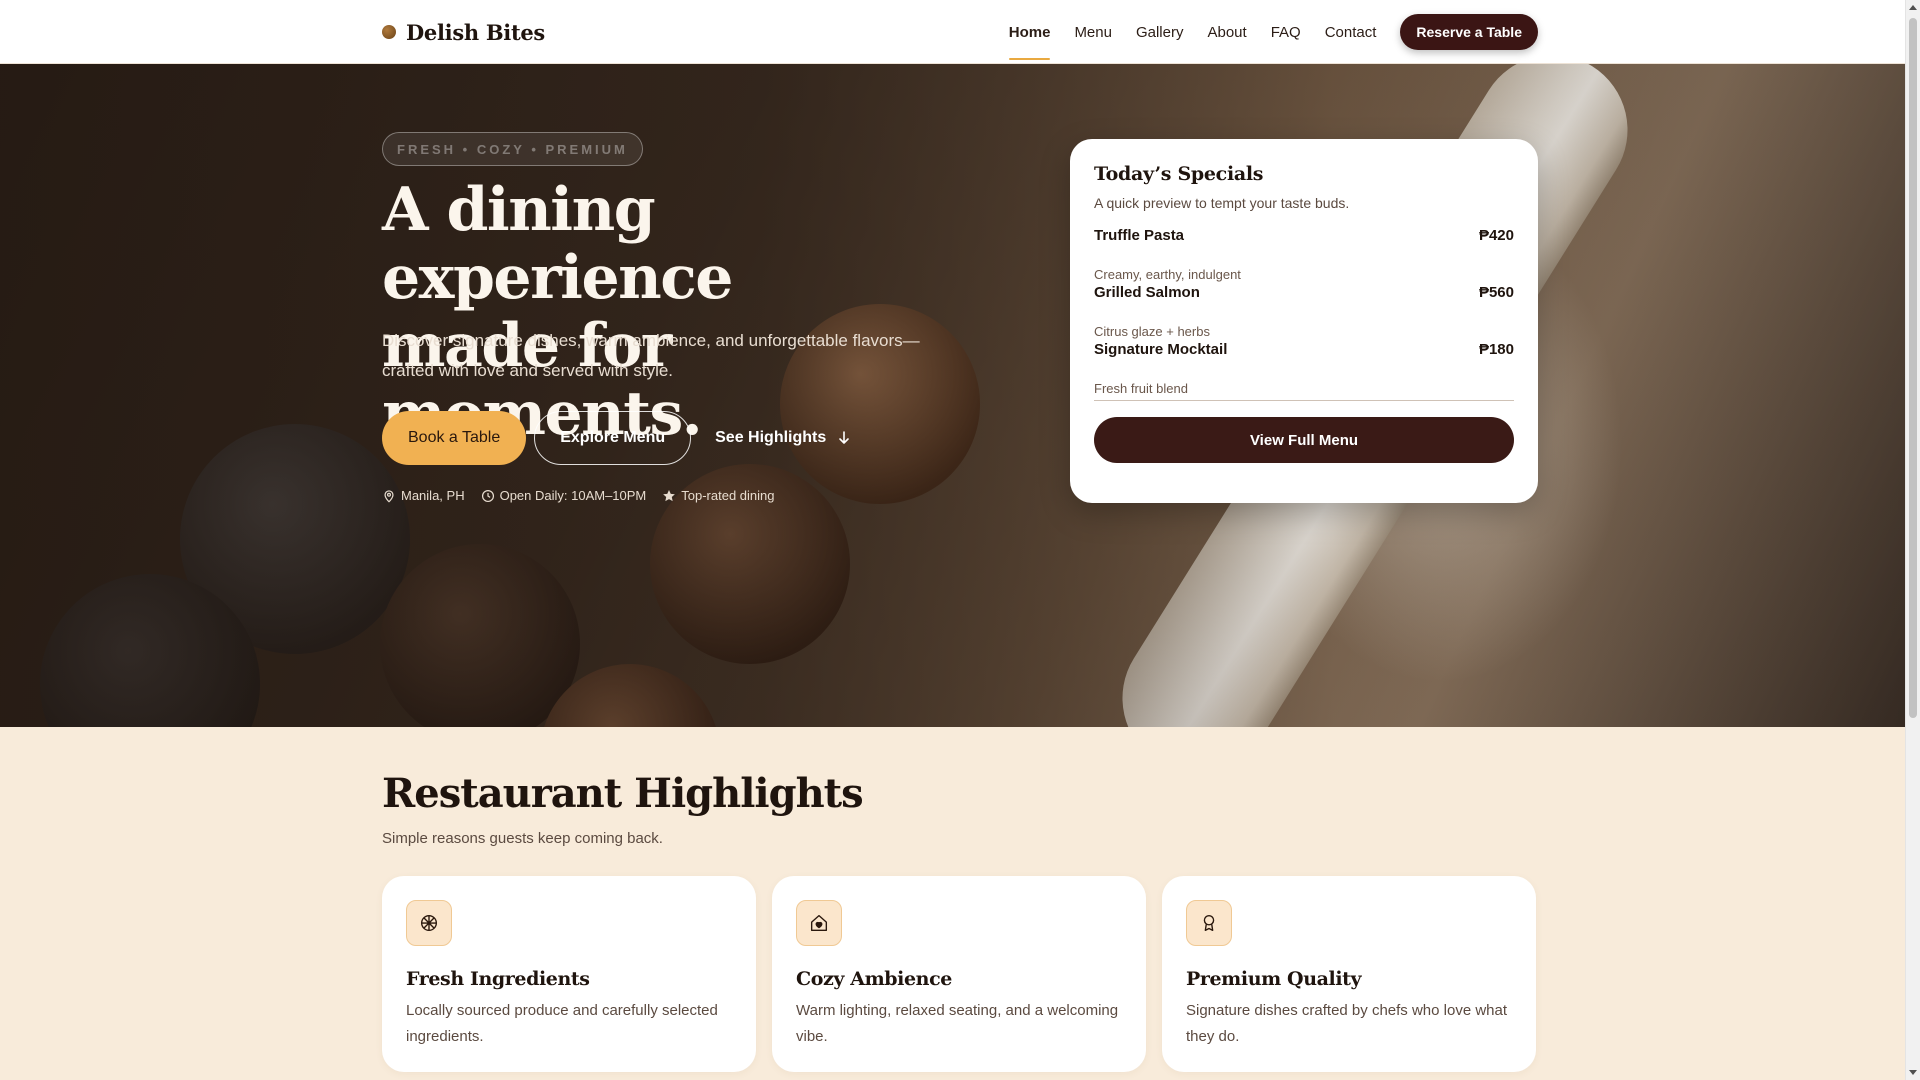  I want to click on explore-menu-button: Explore Menu, so click(613, 438).